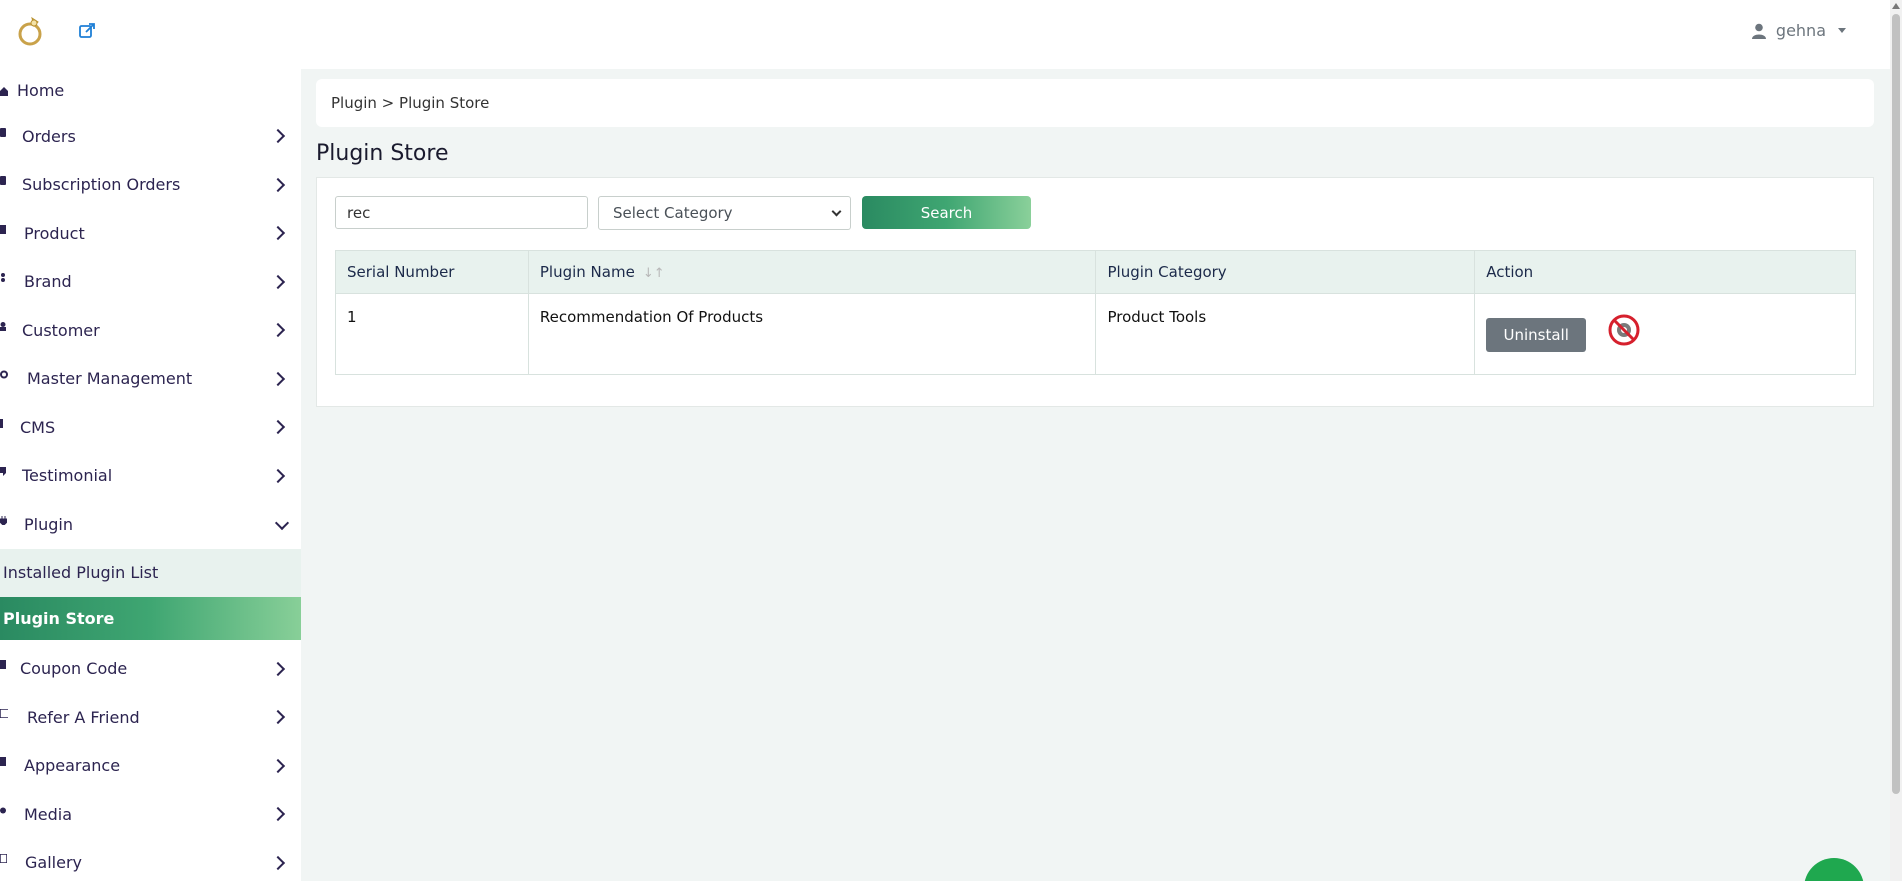 This screenshot has width=1902, height=881. What do you see at coordinates (4, 229) in the screenshot?
I see `product-icon` at bounding box center [4, 229].